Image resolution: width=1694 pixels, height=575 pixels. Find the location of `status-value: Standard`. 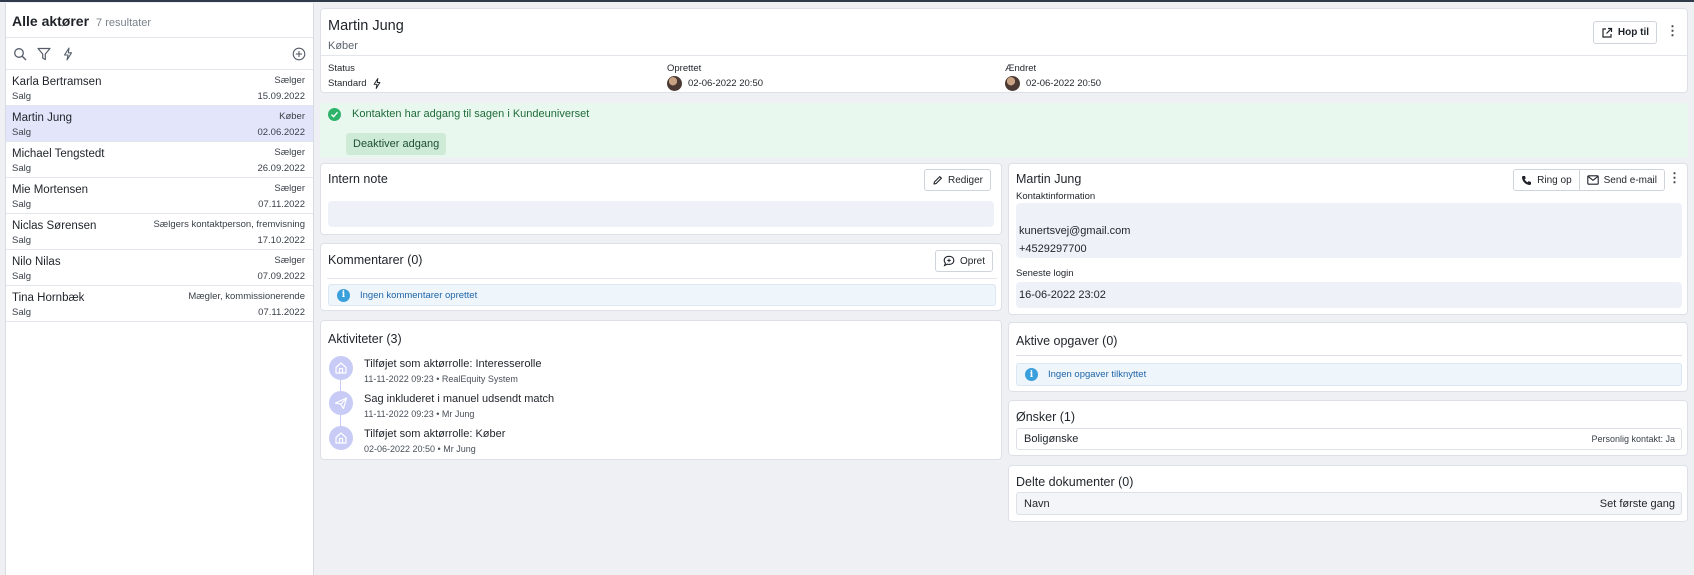

status-value: Standard is located at coordinates (347, 83).